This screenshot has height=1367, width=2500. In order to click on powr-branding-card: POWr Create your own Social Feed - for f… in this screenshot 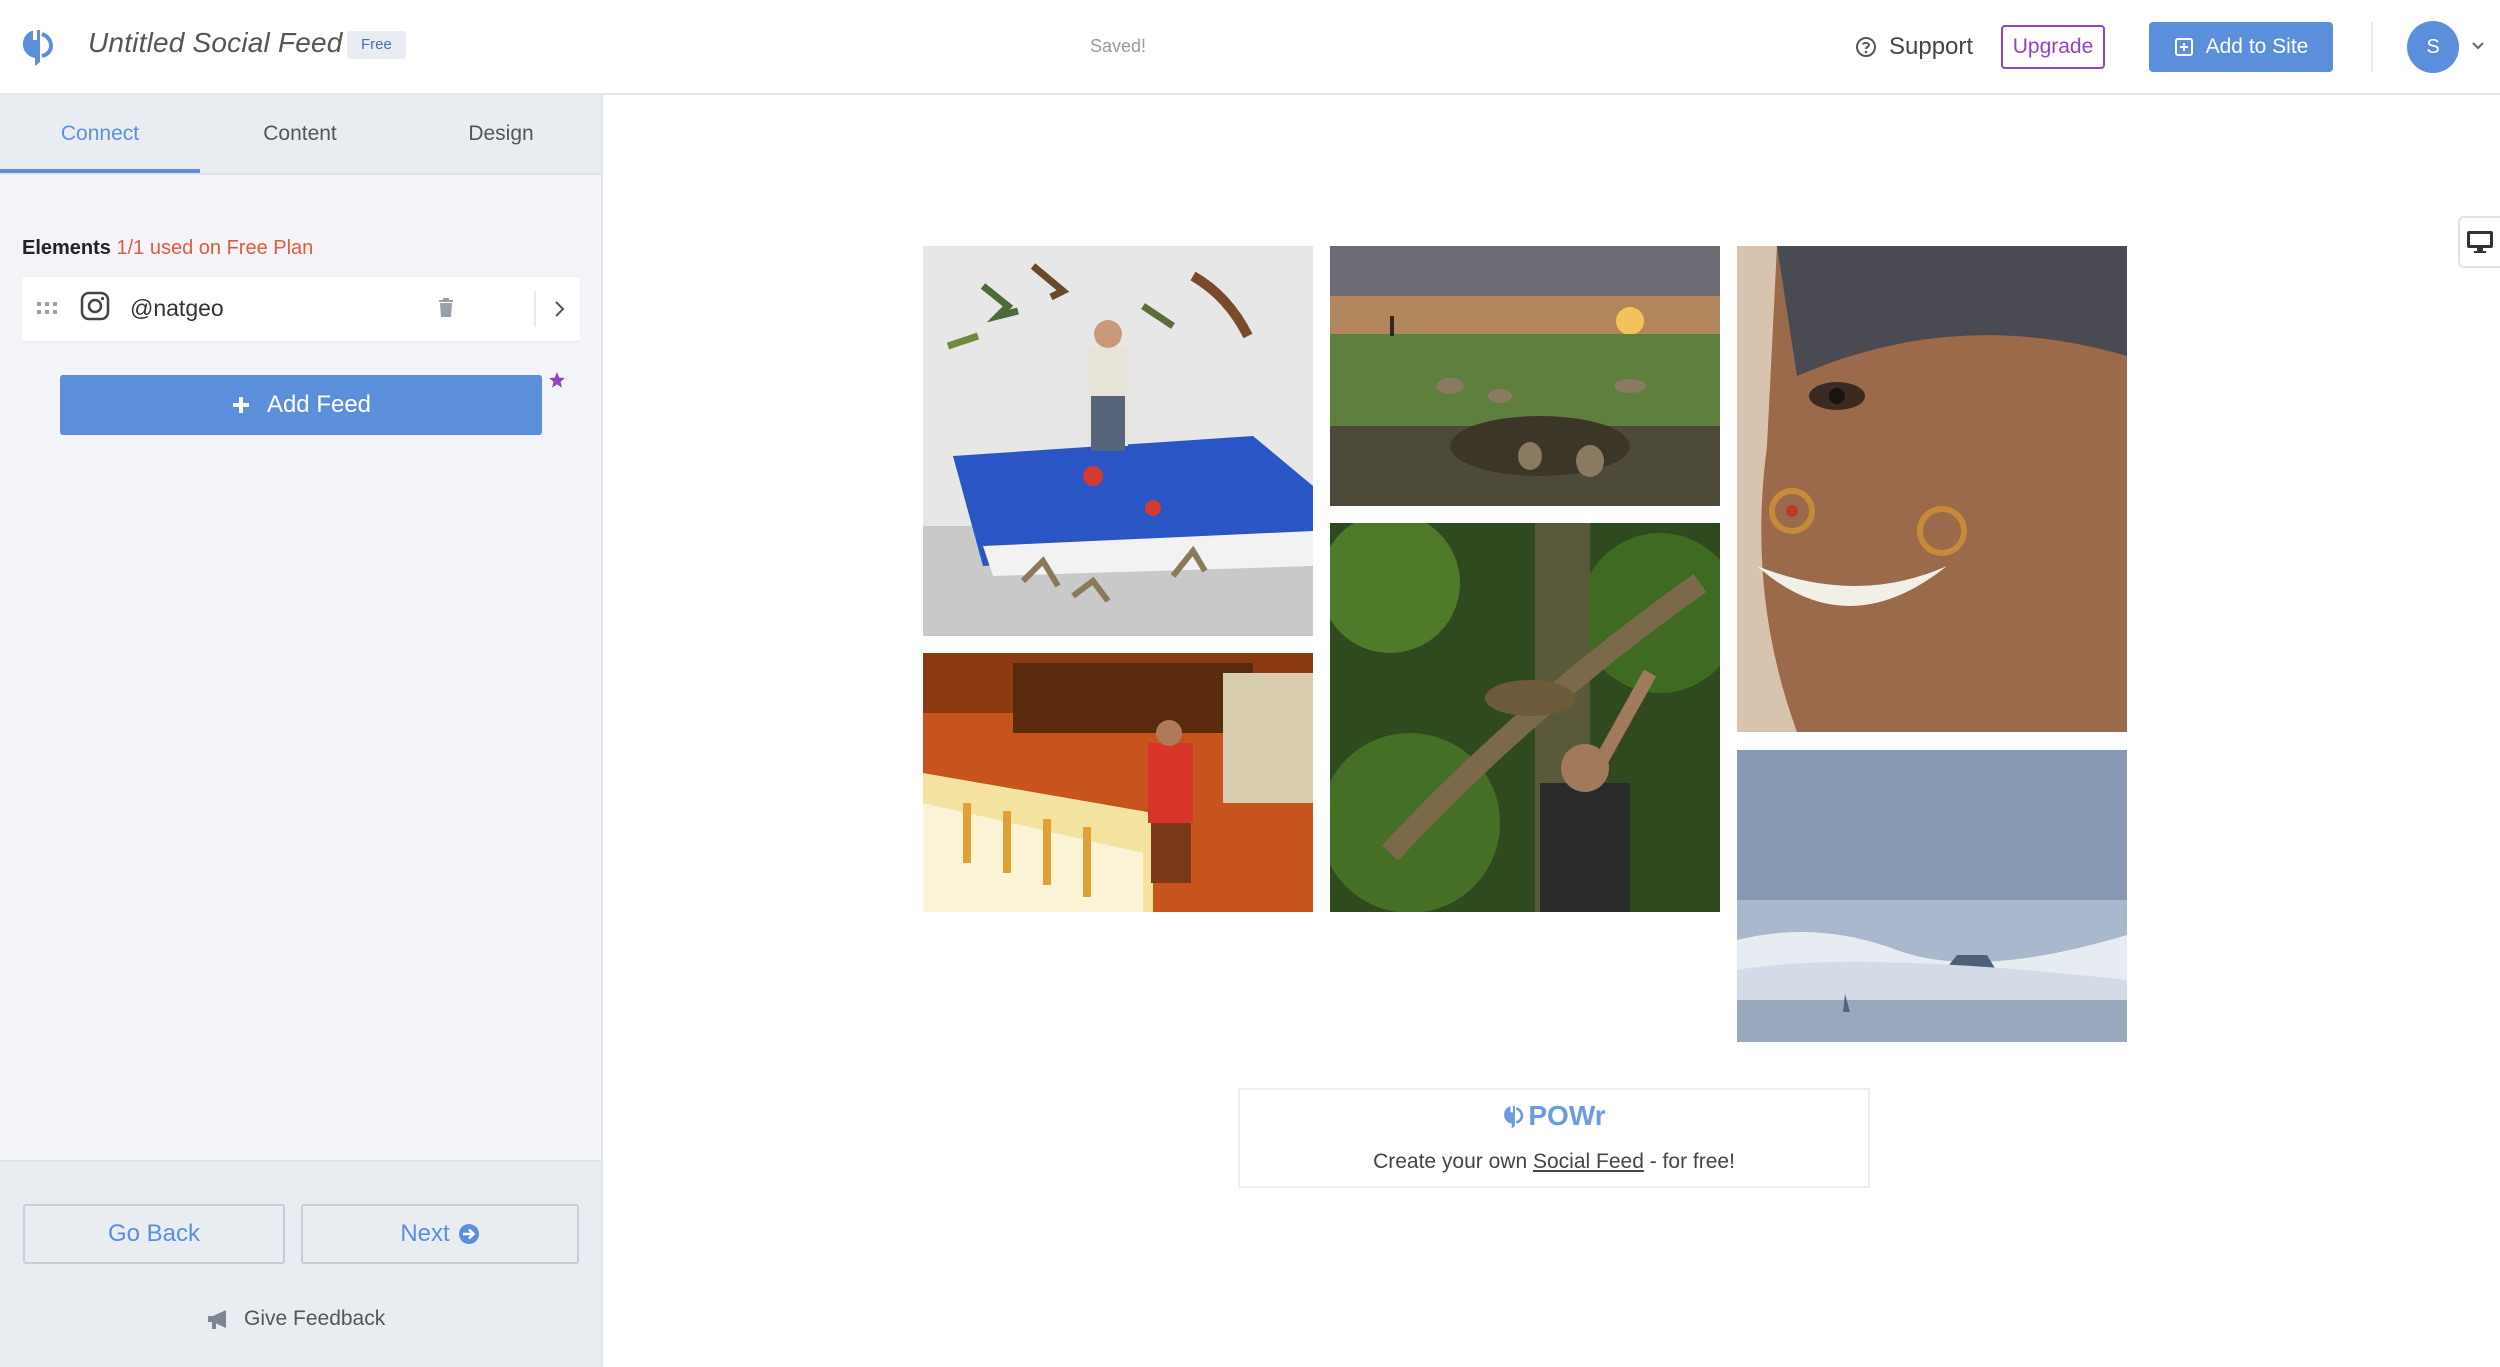, I will do `click(1554, 1138)`.